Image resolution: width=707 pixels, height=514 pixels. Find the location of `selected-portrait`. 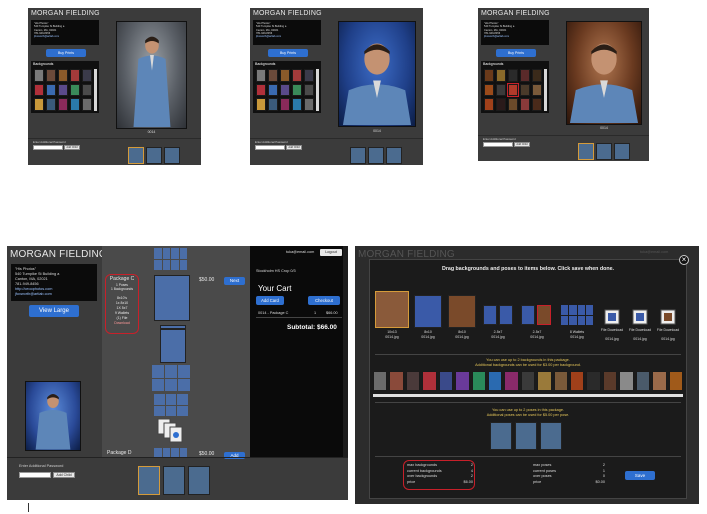

selected-portrait is located at coordinates (53, 416).